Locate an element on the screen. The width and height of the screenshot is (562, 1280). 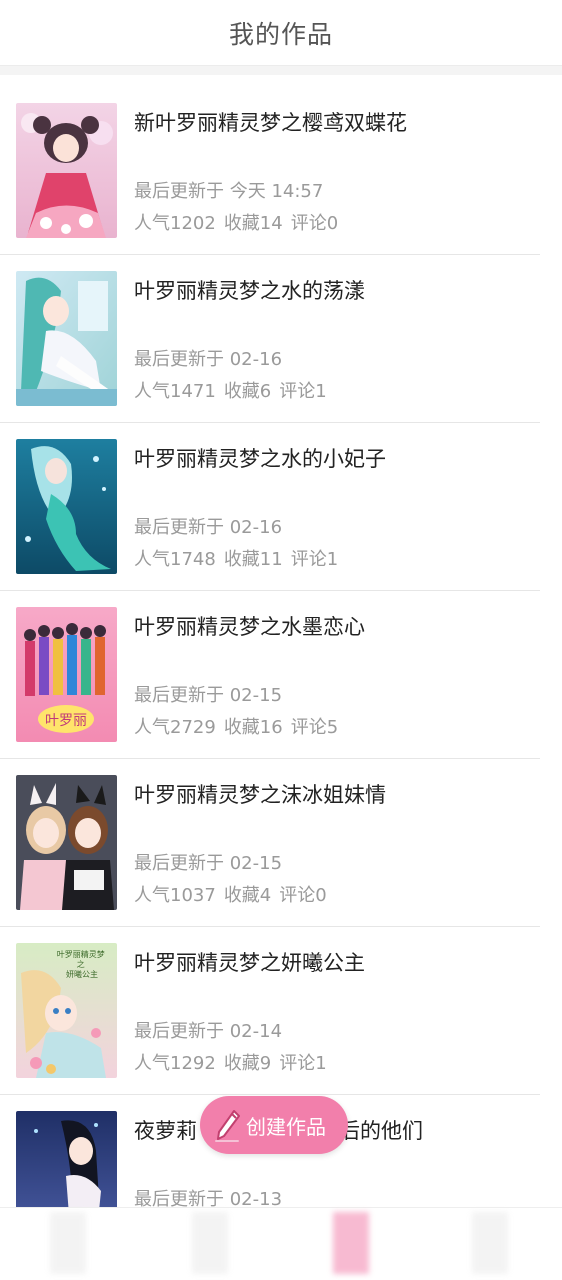
nav-tab-works-icon is located at coordinates (351, 1243).